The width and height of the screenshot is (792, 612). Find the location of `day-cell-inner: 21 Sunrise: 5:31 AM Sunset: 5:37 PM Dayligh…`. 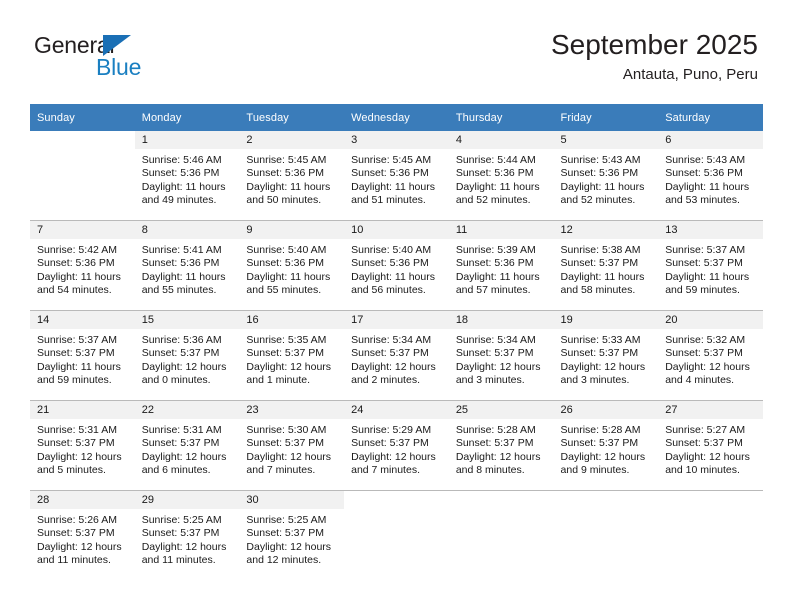

day-cell-inner: 21 Sunrise: 5:31 AM Sunset: 5:37 PM Dayligh… is located at coordinates (82, 445).